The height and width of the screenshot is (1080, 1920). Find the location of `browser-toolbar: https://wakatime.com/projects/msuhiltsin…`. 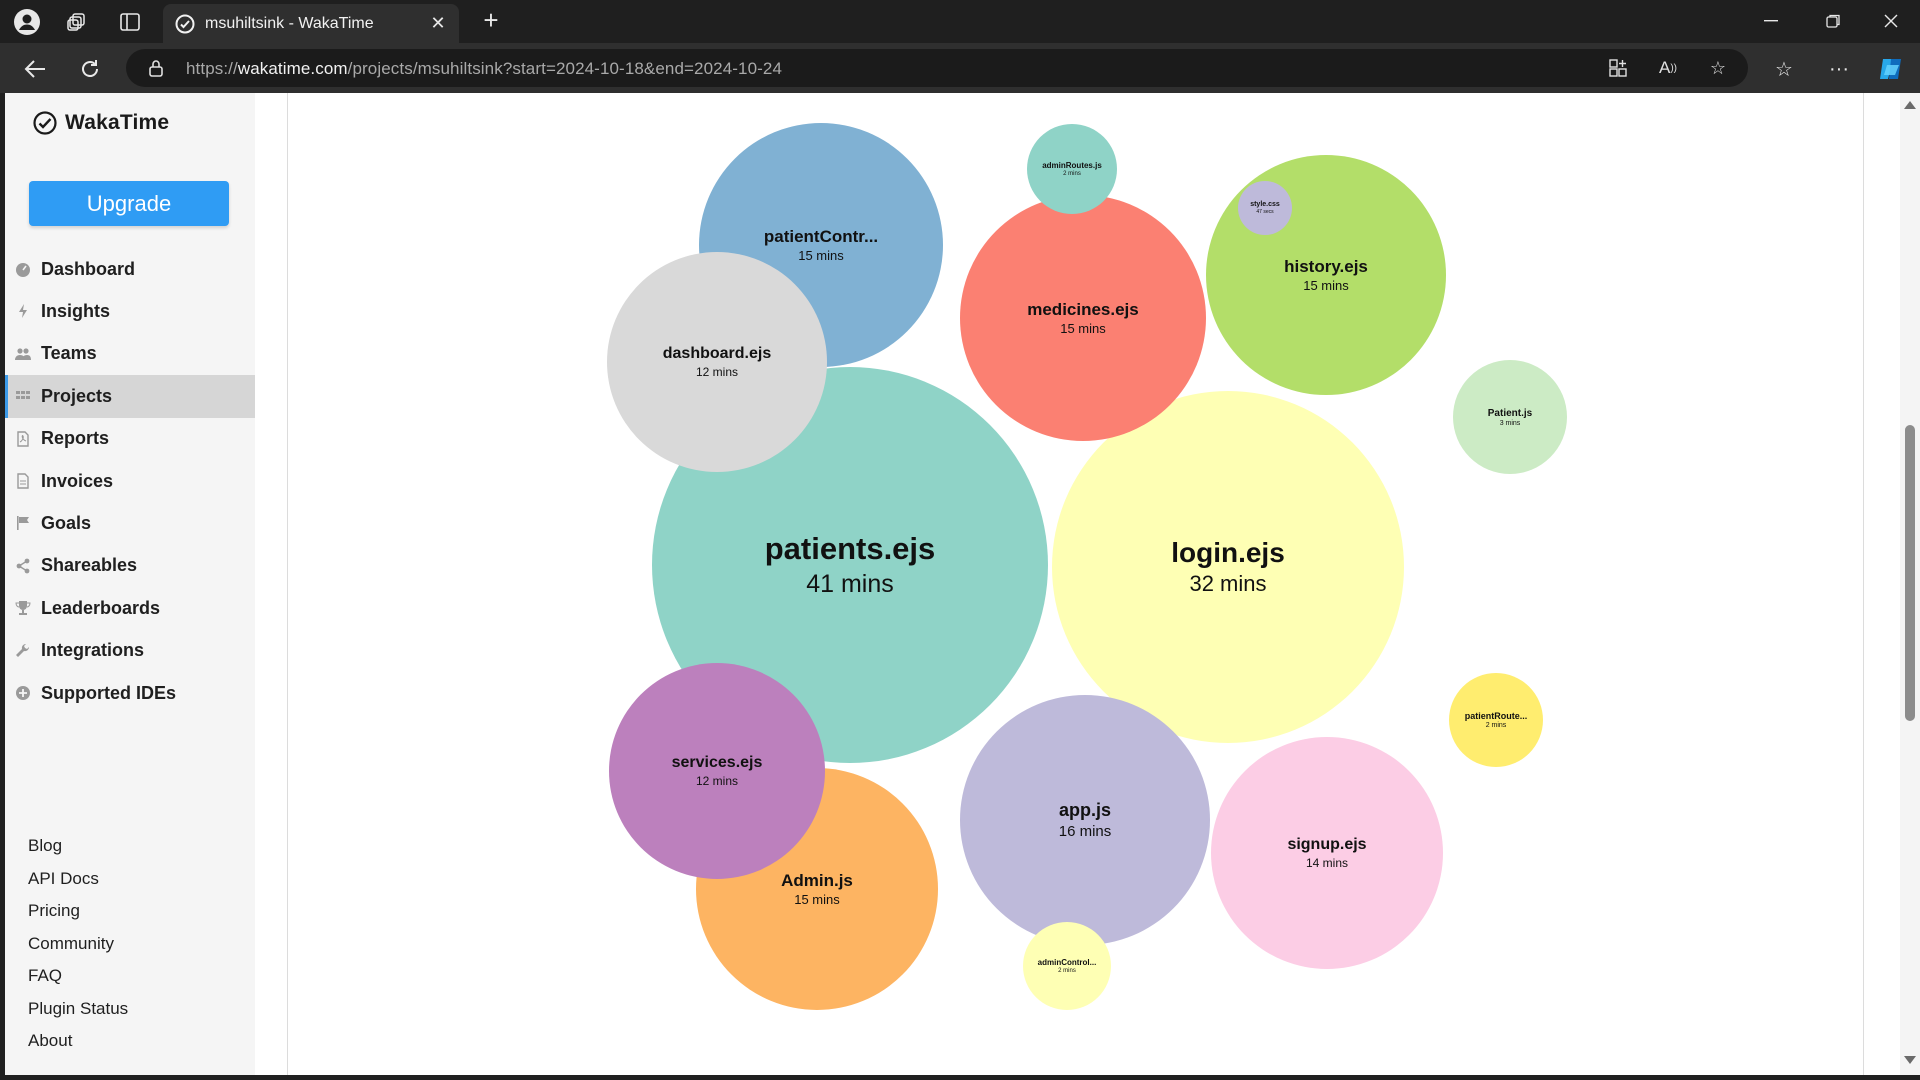

browser-toolbar: https://wakatime.com/projects/msuhiltsin… is located at coordinates (960, 68).